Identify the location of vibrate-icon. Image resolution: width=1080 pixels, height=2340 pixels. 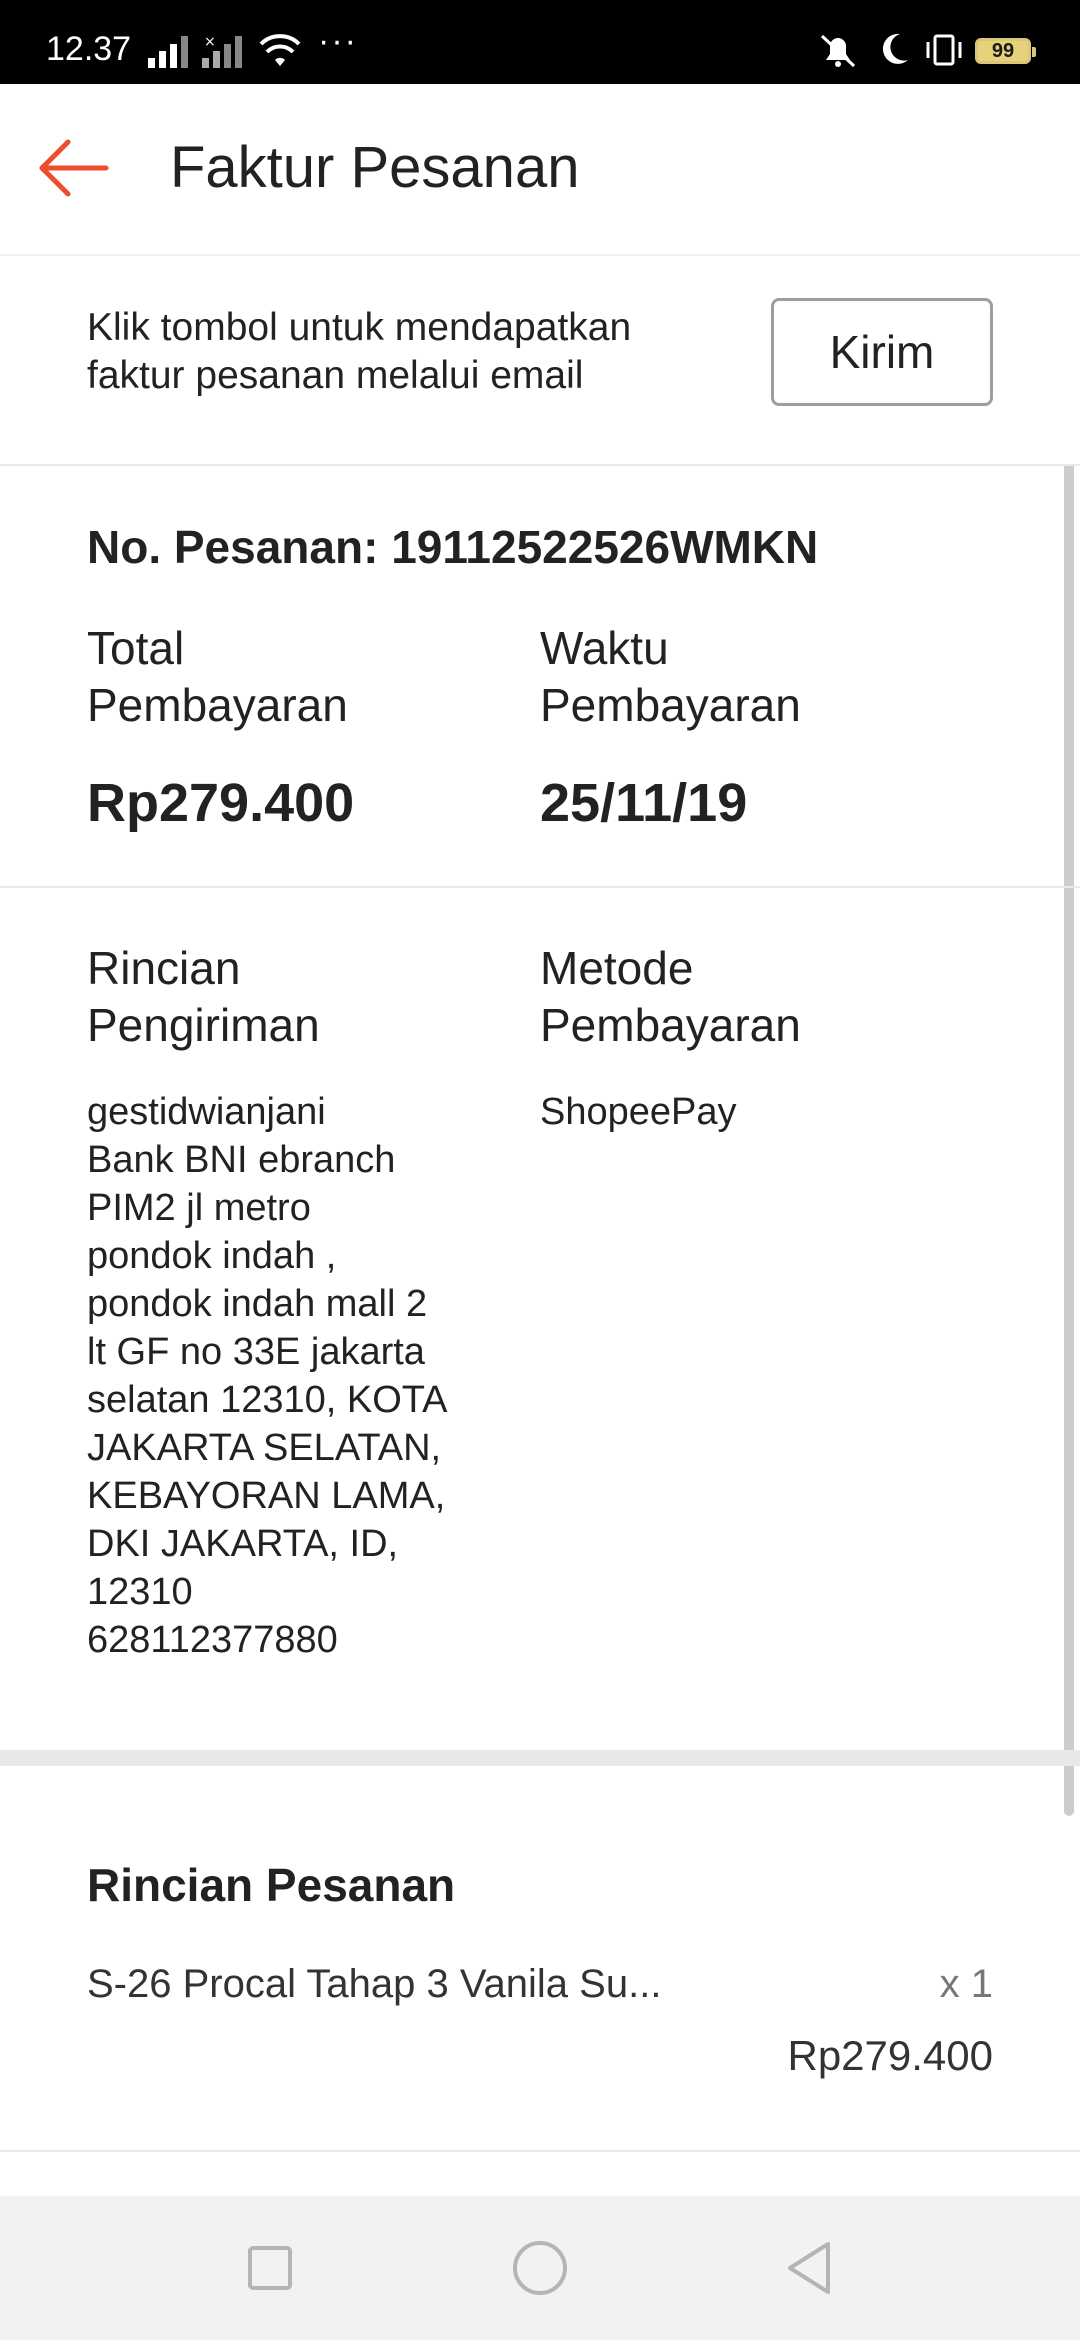
(944, 50).